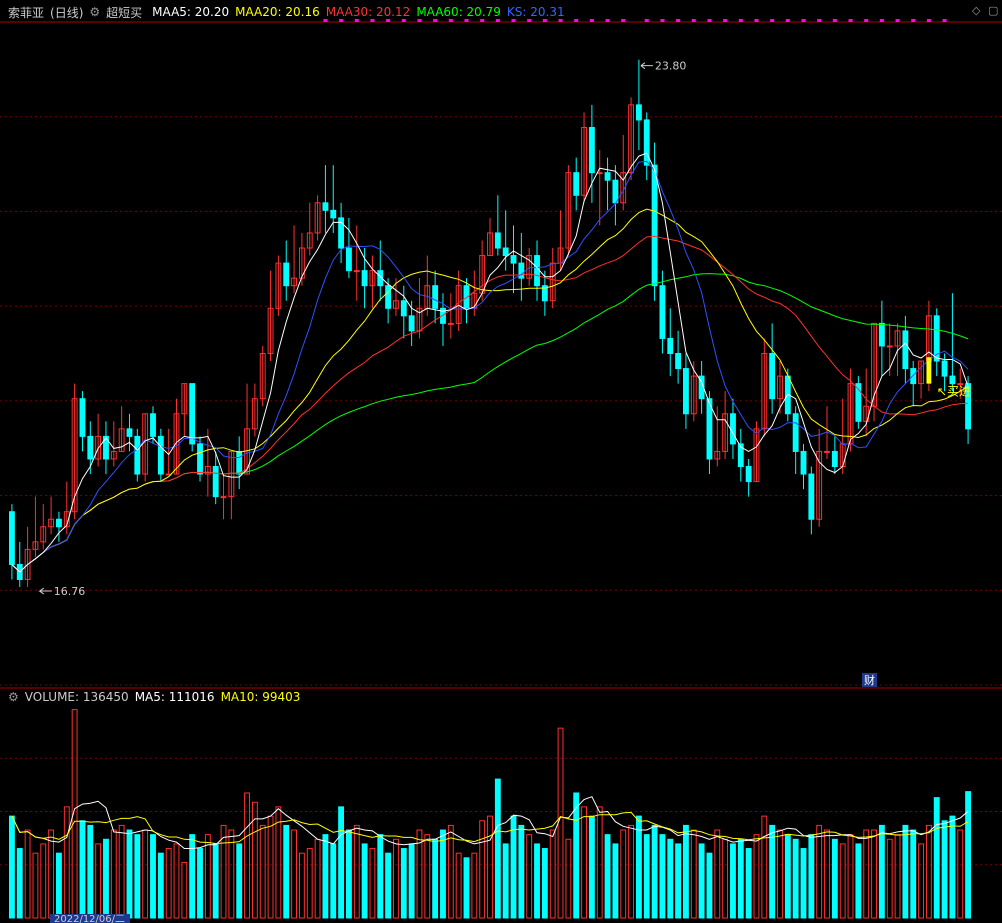 Image resolution: width=1002 pixels, height=923 pixels. What do you see at coordinates (66, 12) in the screenshot?
I see `period-label: (日线)` at bounding box center [66, 12].